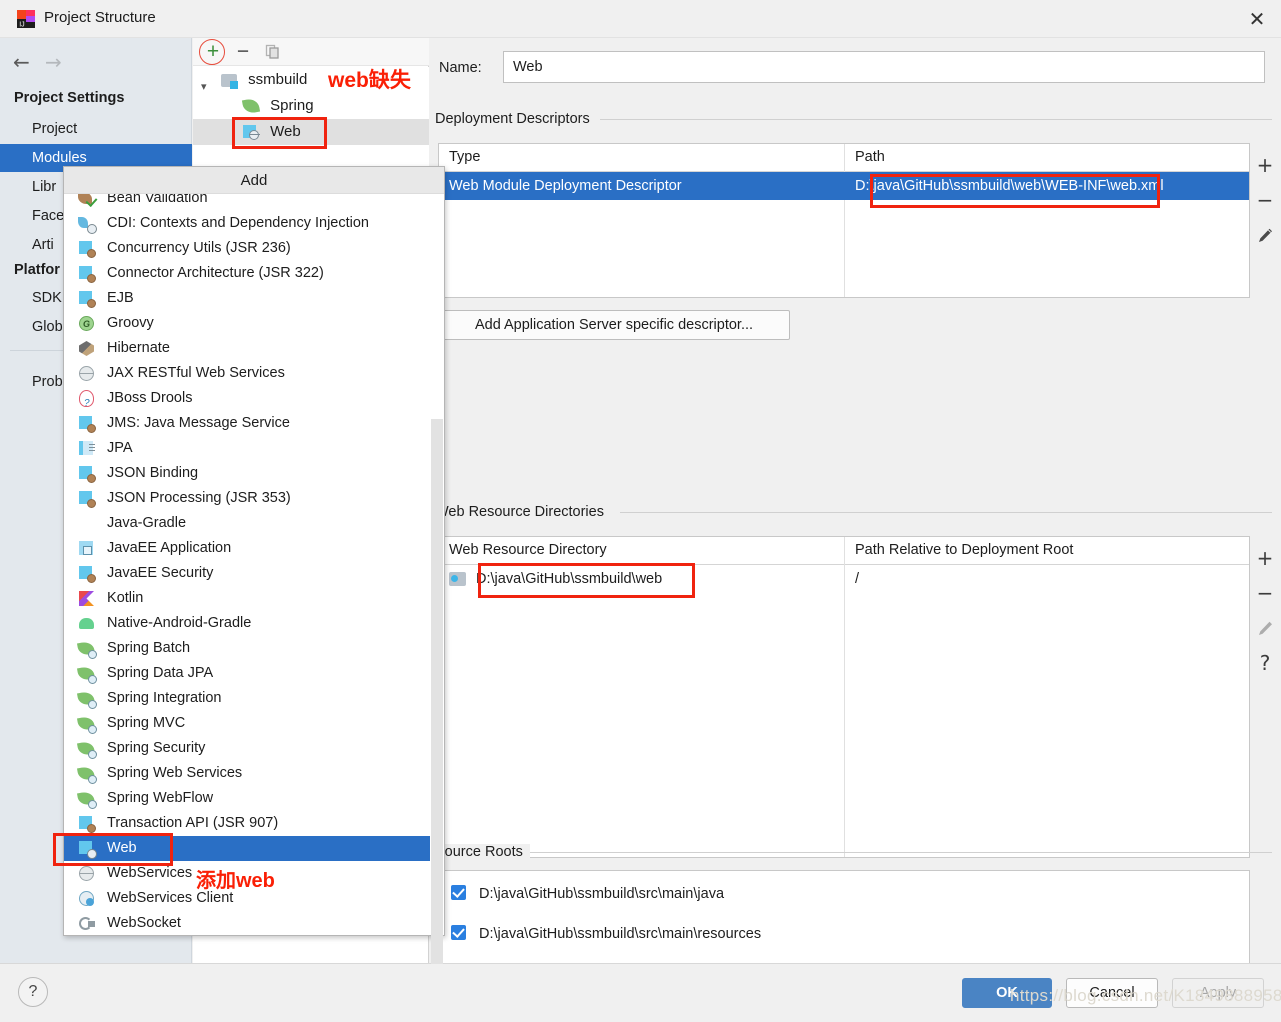 The width and height of the screenshot is (1281, 1022). I want to click on deployment-tools: + −, so click(1265, 220).